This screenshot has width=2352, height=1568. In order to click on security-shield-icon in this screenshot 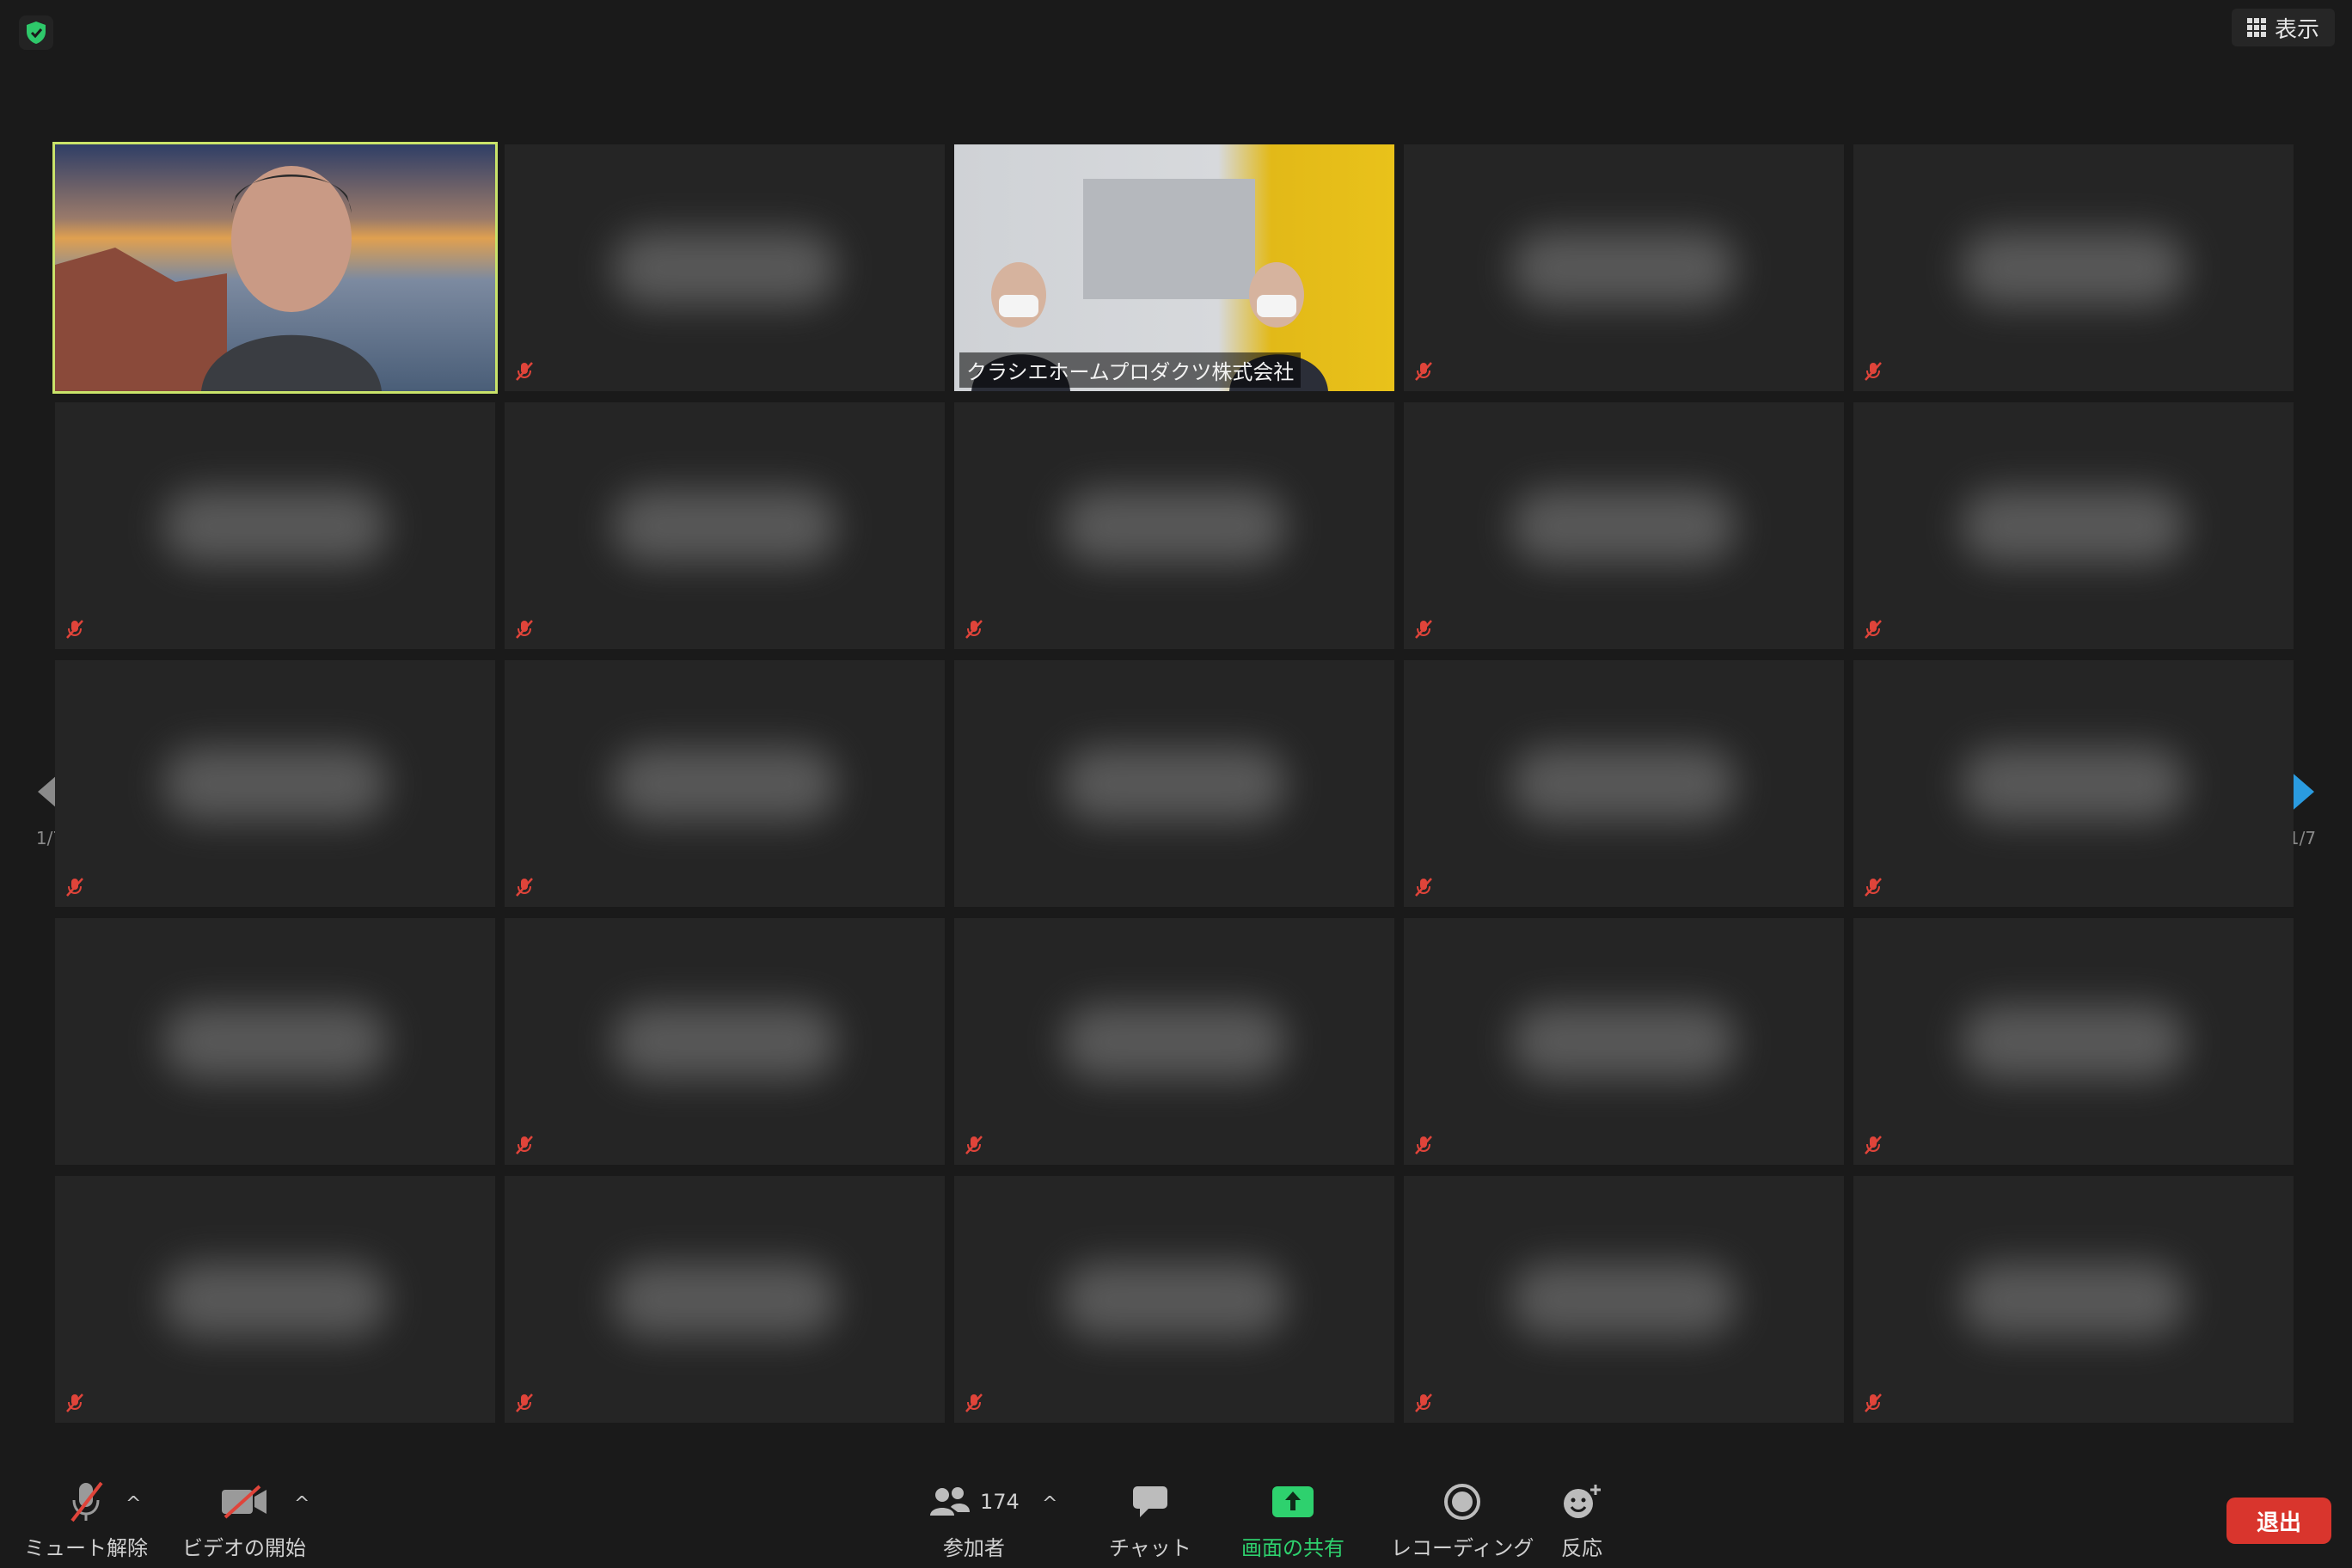, I will do `click(36, 32)`.